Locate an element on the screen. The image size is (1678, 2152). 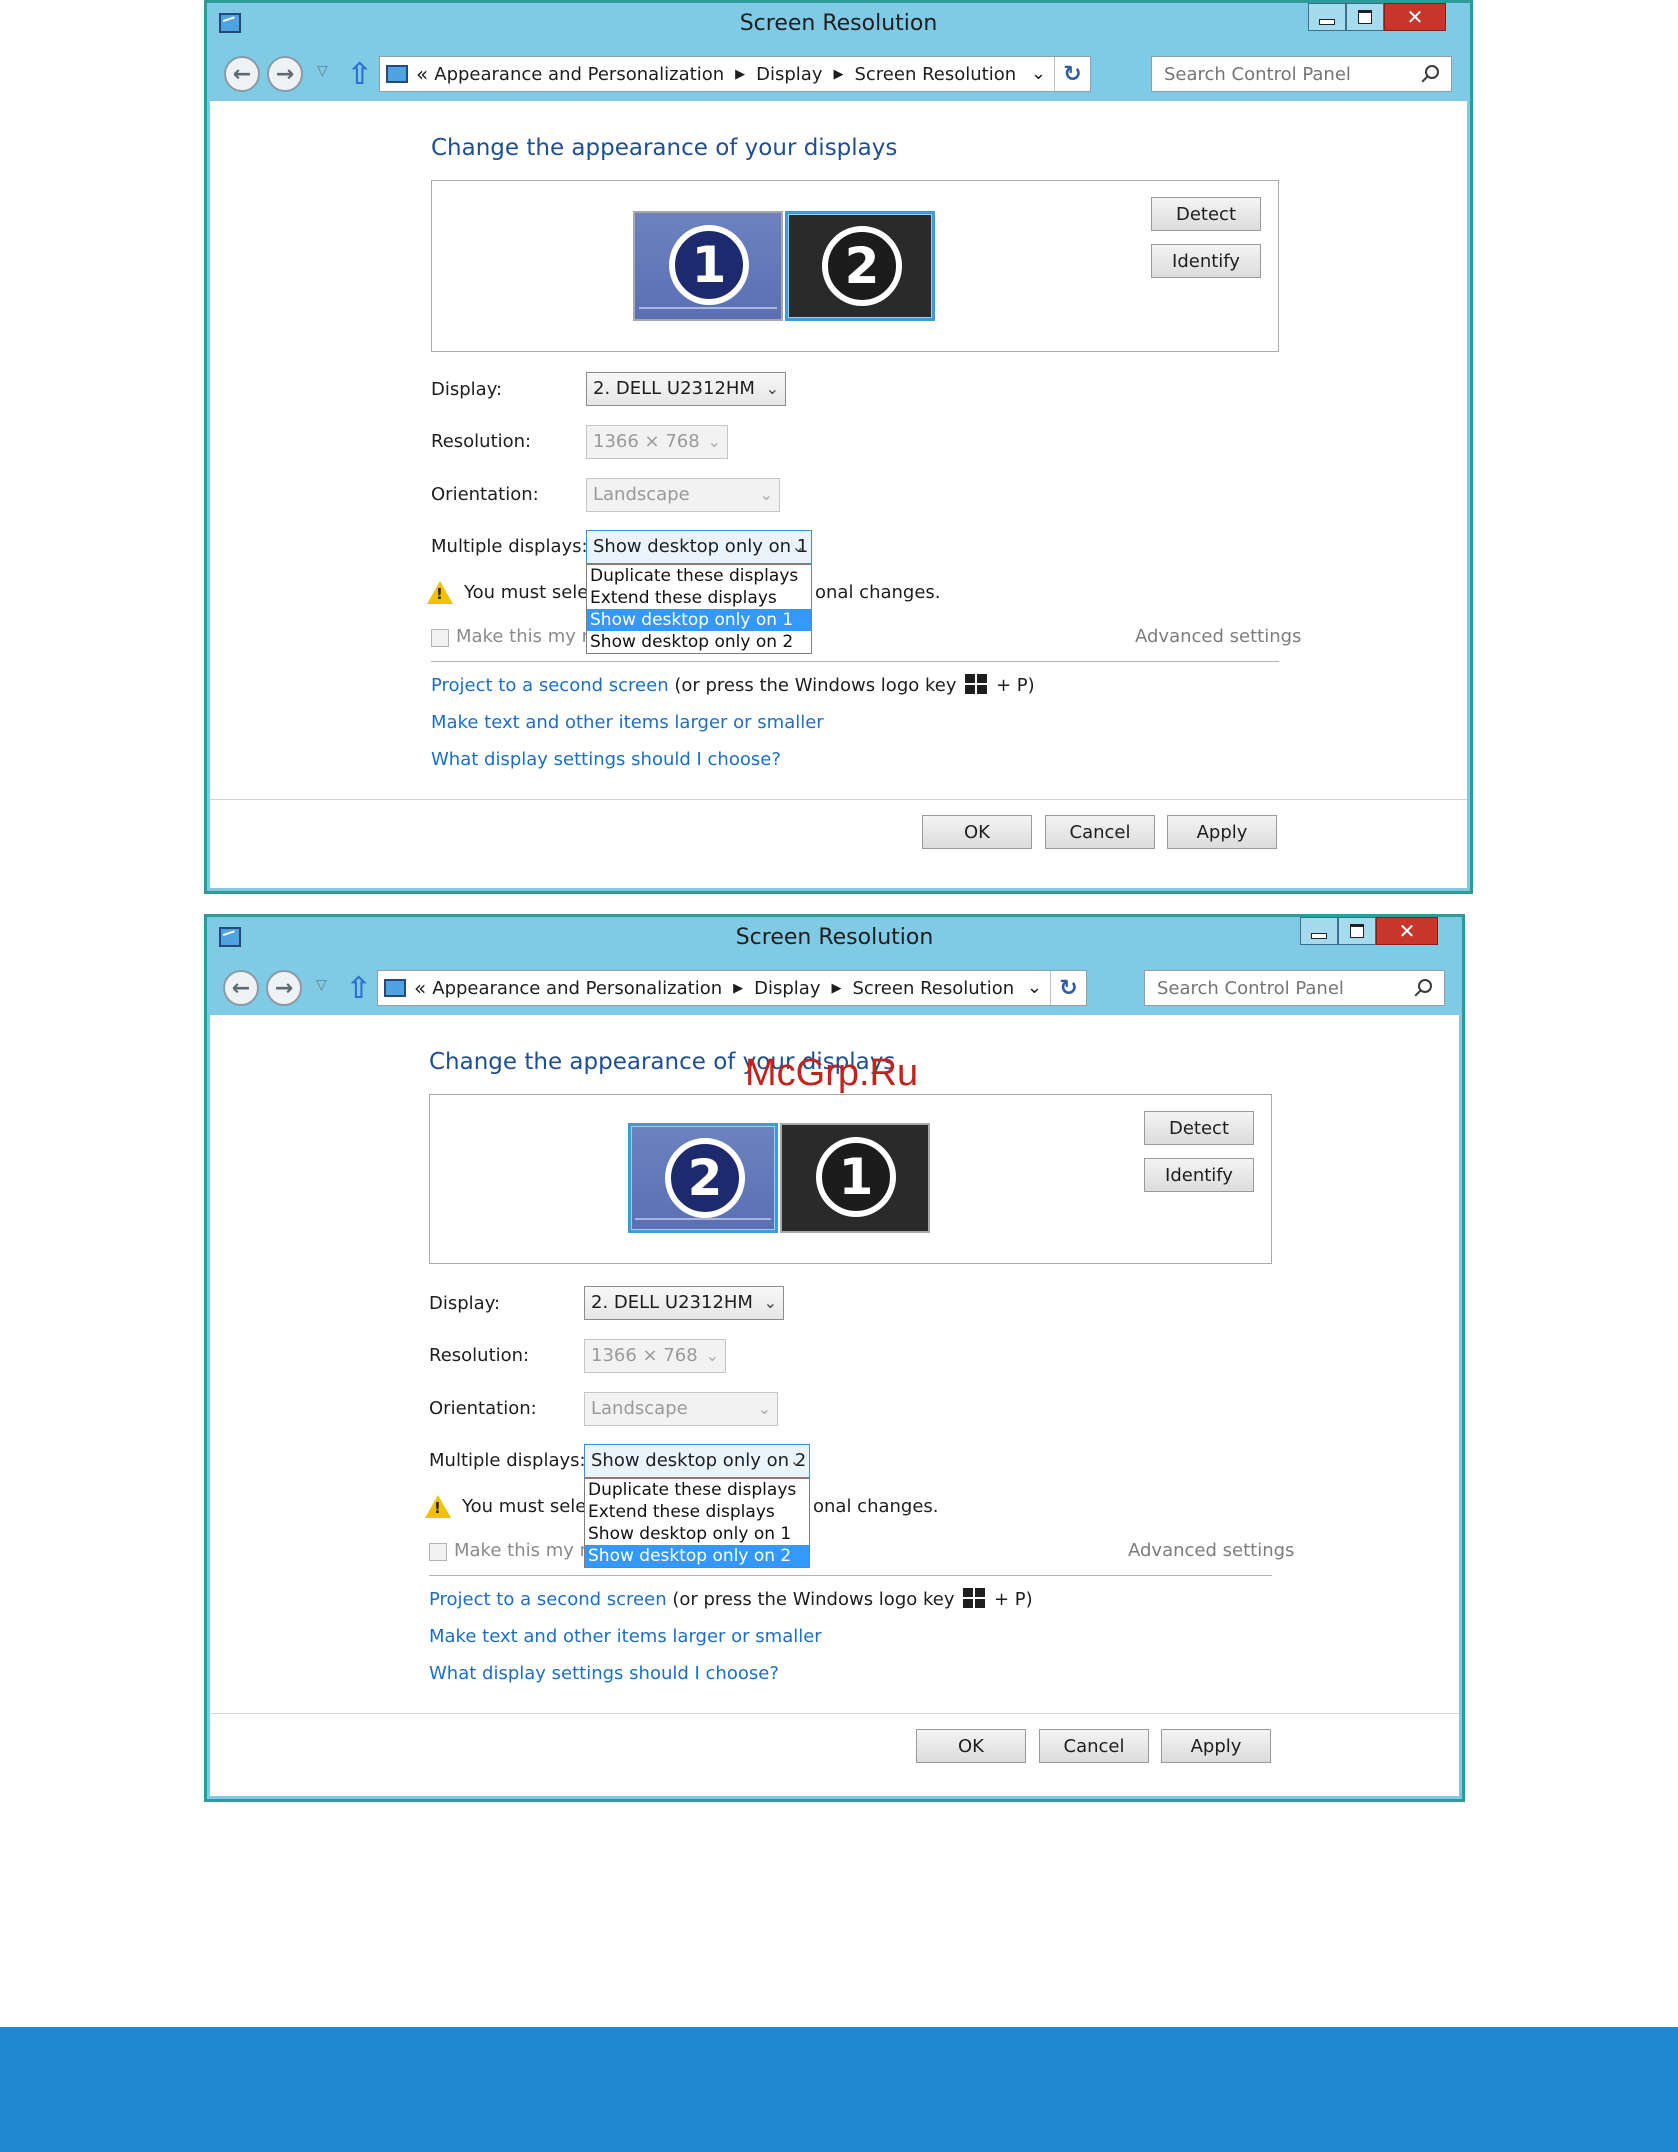
minimize-icon is located at coordinates (1327, 22).